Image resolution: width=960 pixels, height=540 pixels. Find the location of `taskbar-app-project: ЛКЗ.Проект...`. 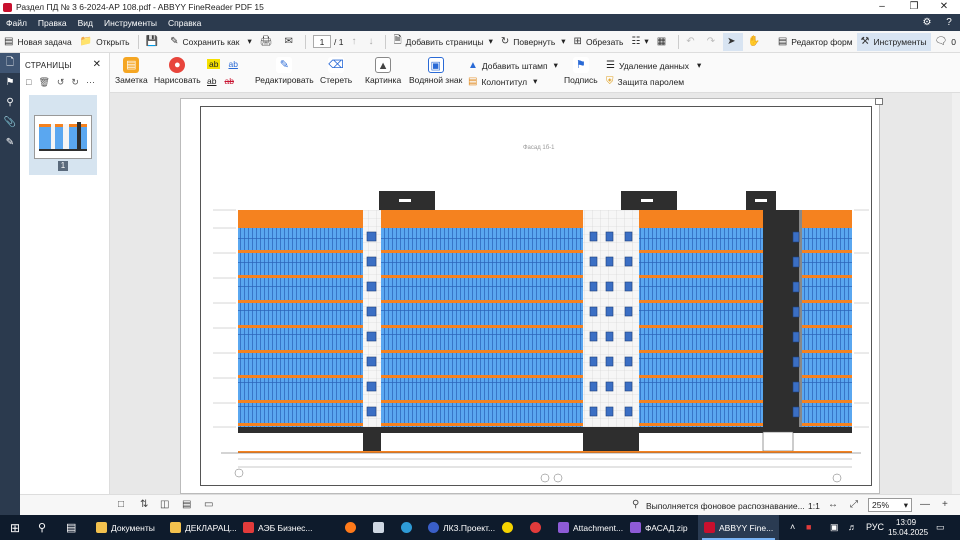

taskbar-app-project: ЛКЗ.Проект... is located at coordinates (461, 527).